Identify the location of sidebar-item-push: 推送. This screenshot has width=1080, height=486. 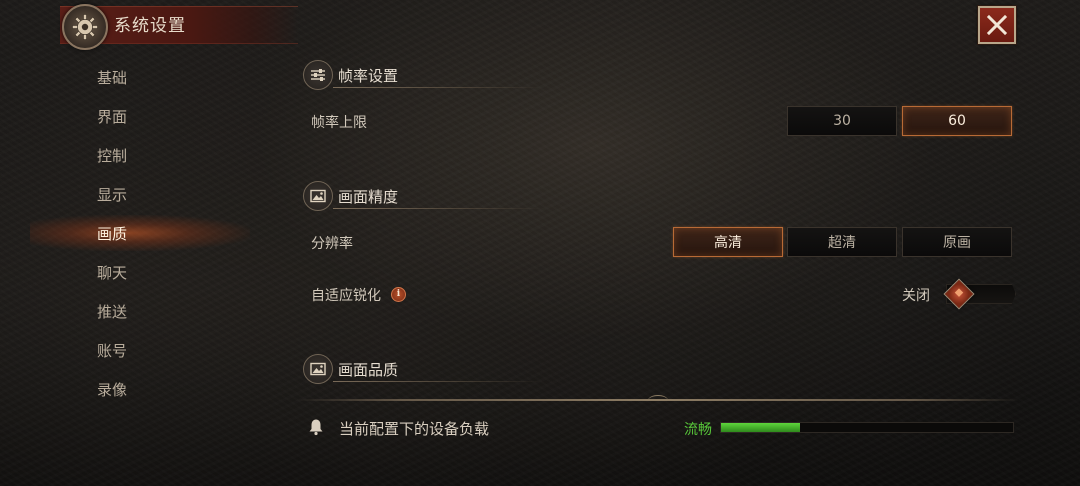
(140, 311).